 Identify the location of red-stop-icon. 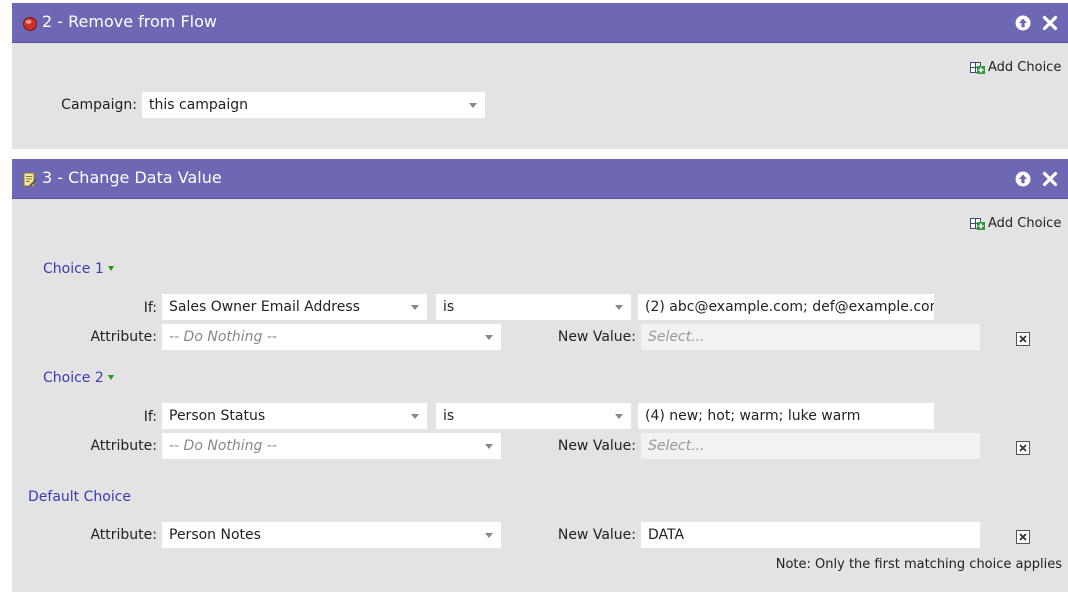
(30, 24).